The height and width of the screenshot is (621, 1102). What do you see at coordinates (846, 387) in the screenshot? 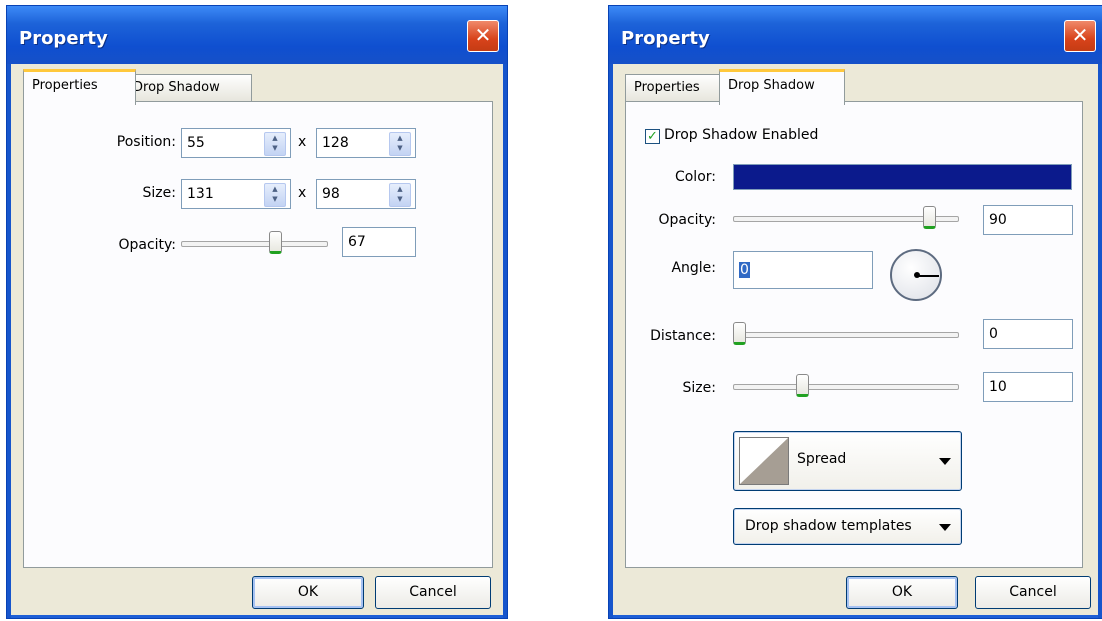
I see `size-slider-track` at bounding box center [846, 387].